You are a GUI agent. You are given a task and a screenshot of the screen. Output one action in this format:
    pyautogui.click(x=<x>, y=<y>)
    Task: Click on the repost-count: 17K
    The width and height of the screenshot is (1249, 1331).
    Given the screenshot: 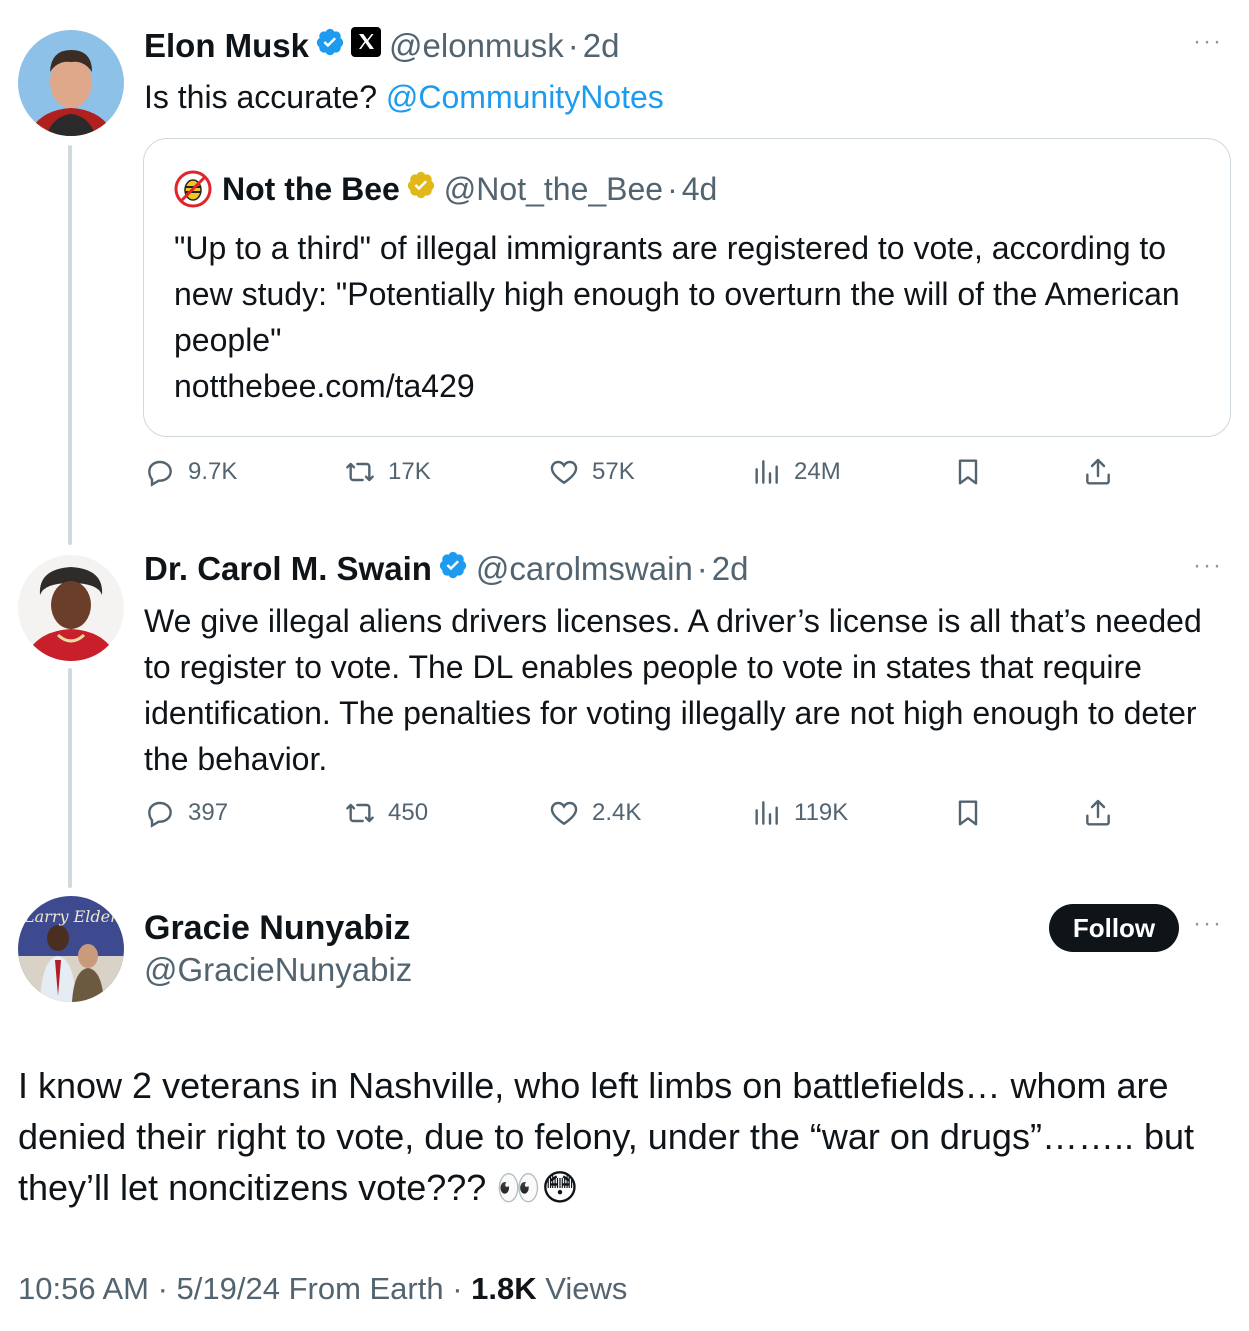 What is the action you would take?
    pyautogui.click(x=409, y=471)
    